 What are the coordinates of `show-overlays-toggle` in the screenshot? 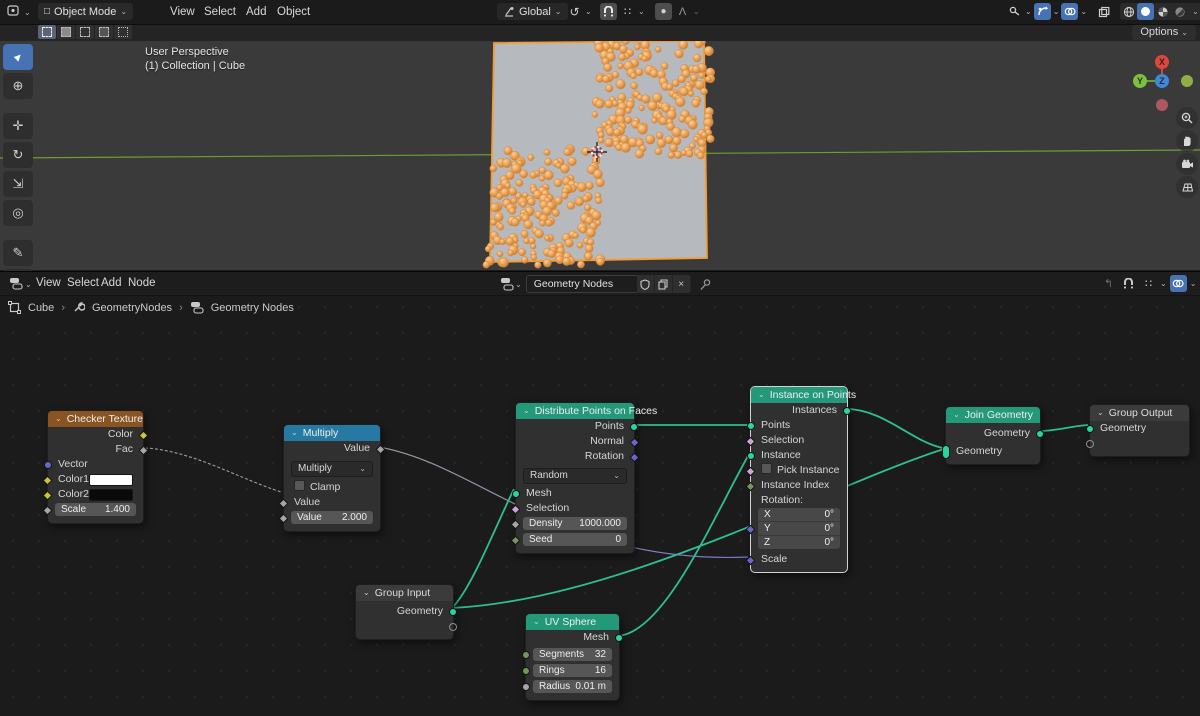 It's located at (1070, 11).